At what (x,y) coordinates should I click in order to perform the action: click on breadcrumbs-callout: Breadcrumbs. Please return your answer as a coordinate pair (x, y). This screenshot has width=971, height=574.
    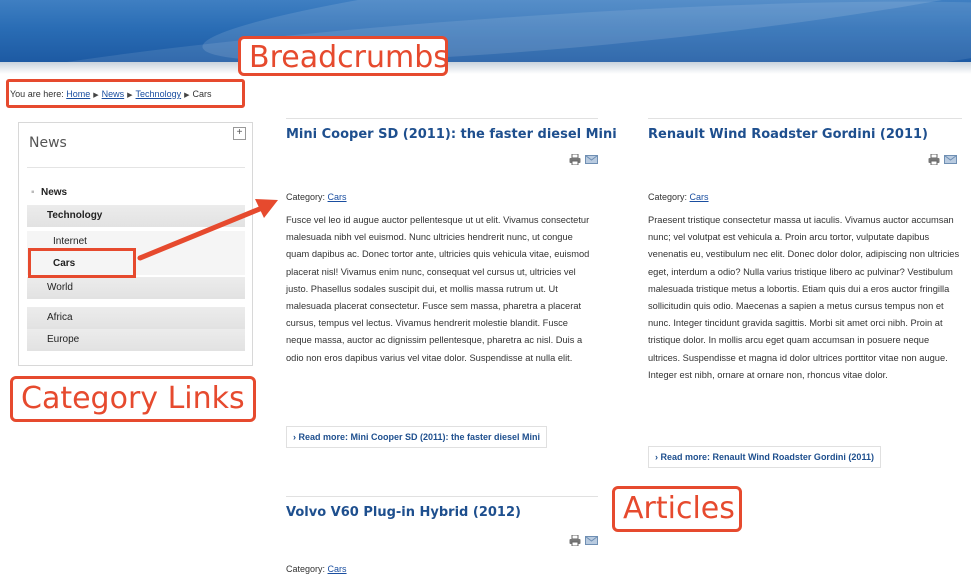
    Looking at the image, I should click on (343, 56).